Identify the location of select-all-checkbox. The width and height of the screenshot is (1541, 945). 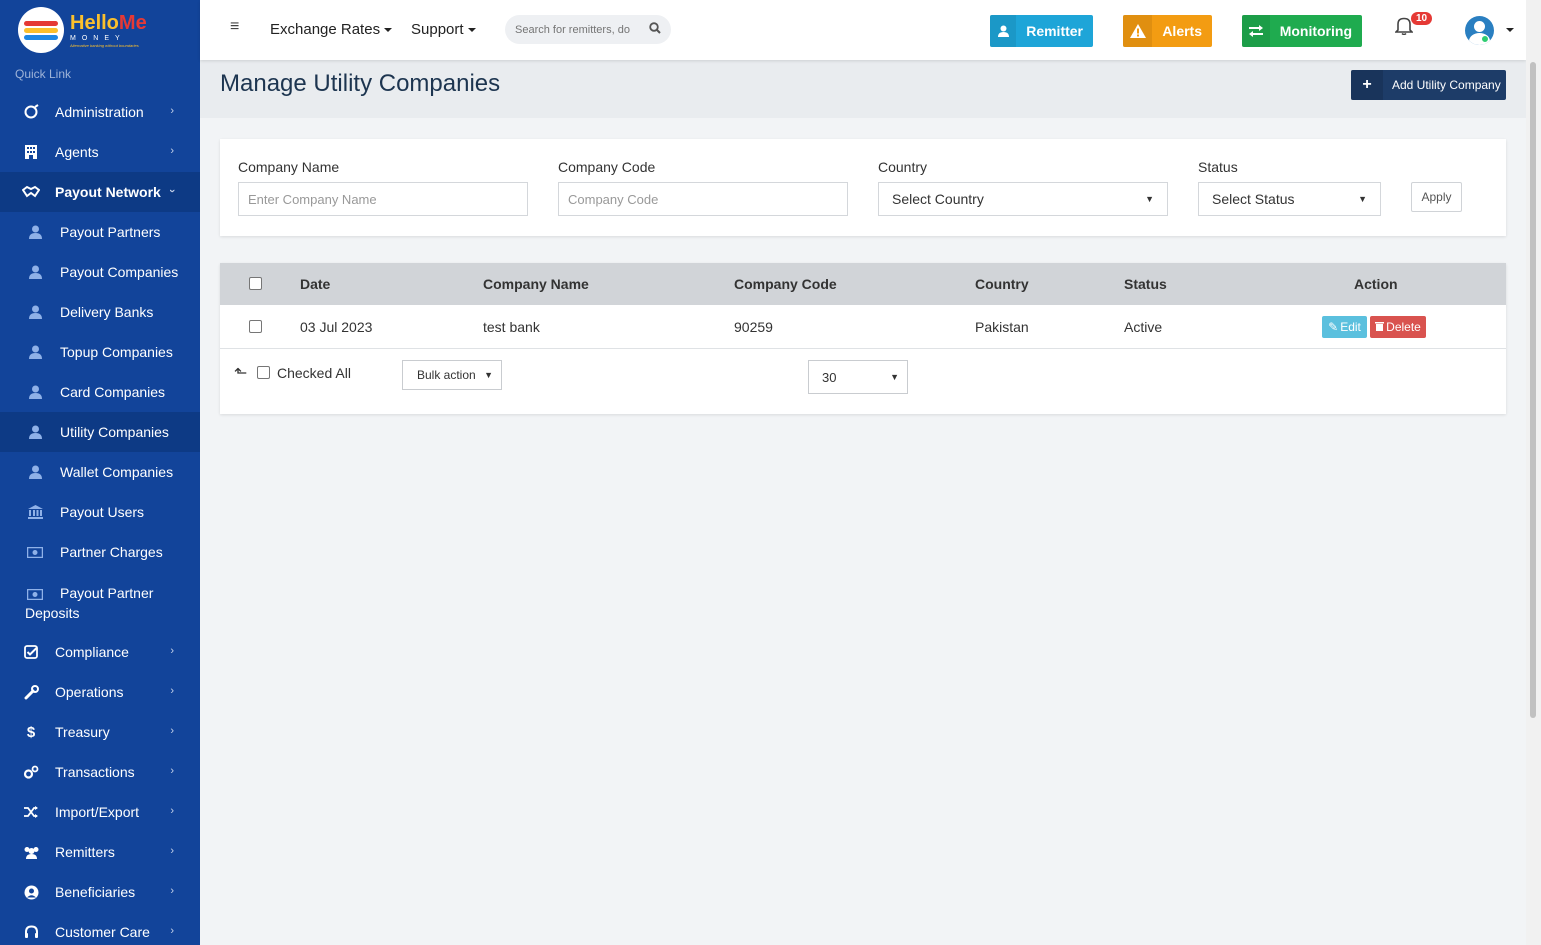
(255, 283).